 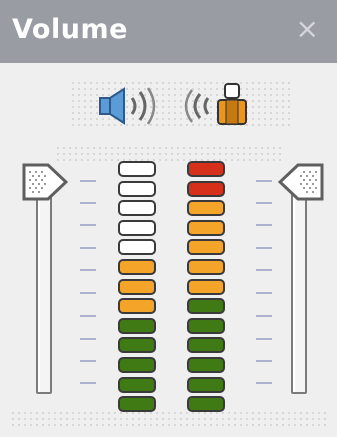 I want to click on output-volume-slider-handle, so click(x=45, y=182).